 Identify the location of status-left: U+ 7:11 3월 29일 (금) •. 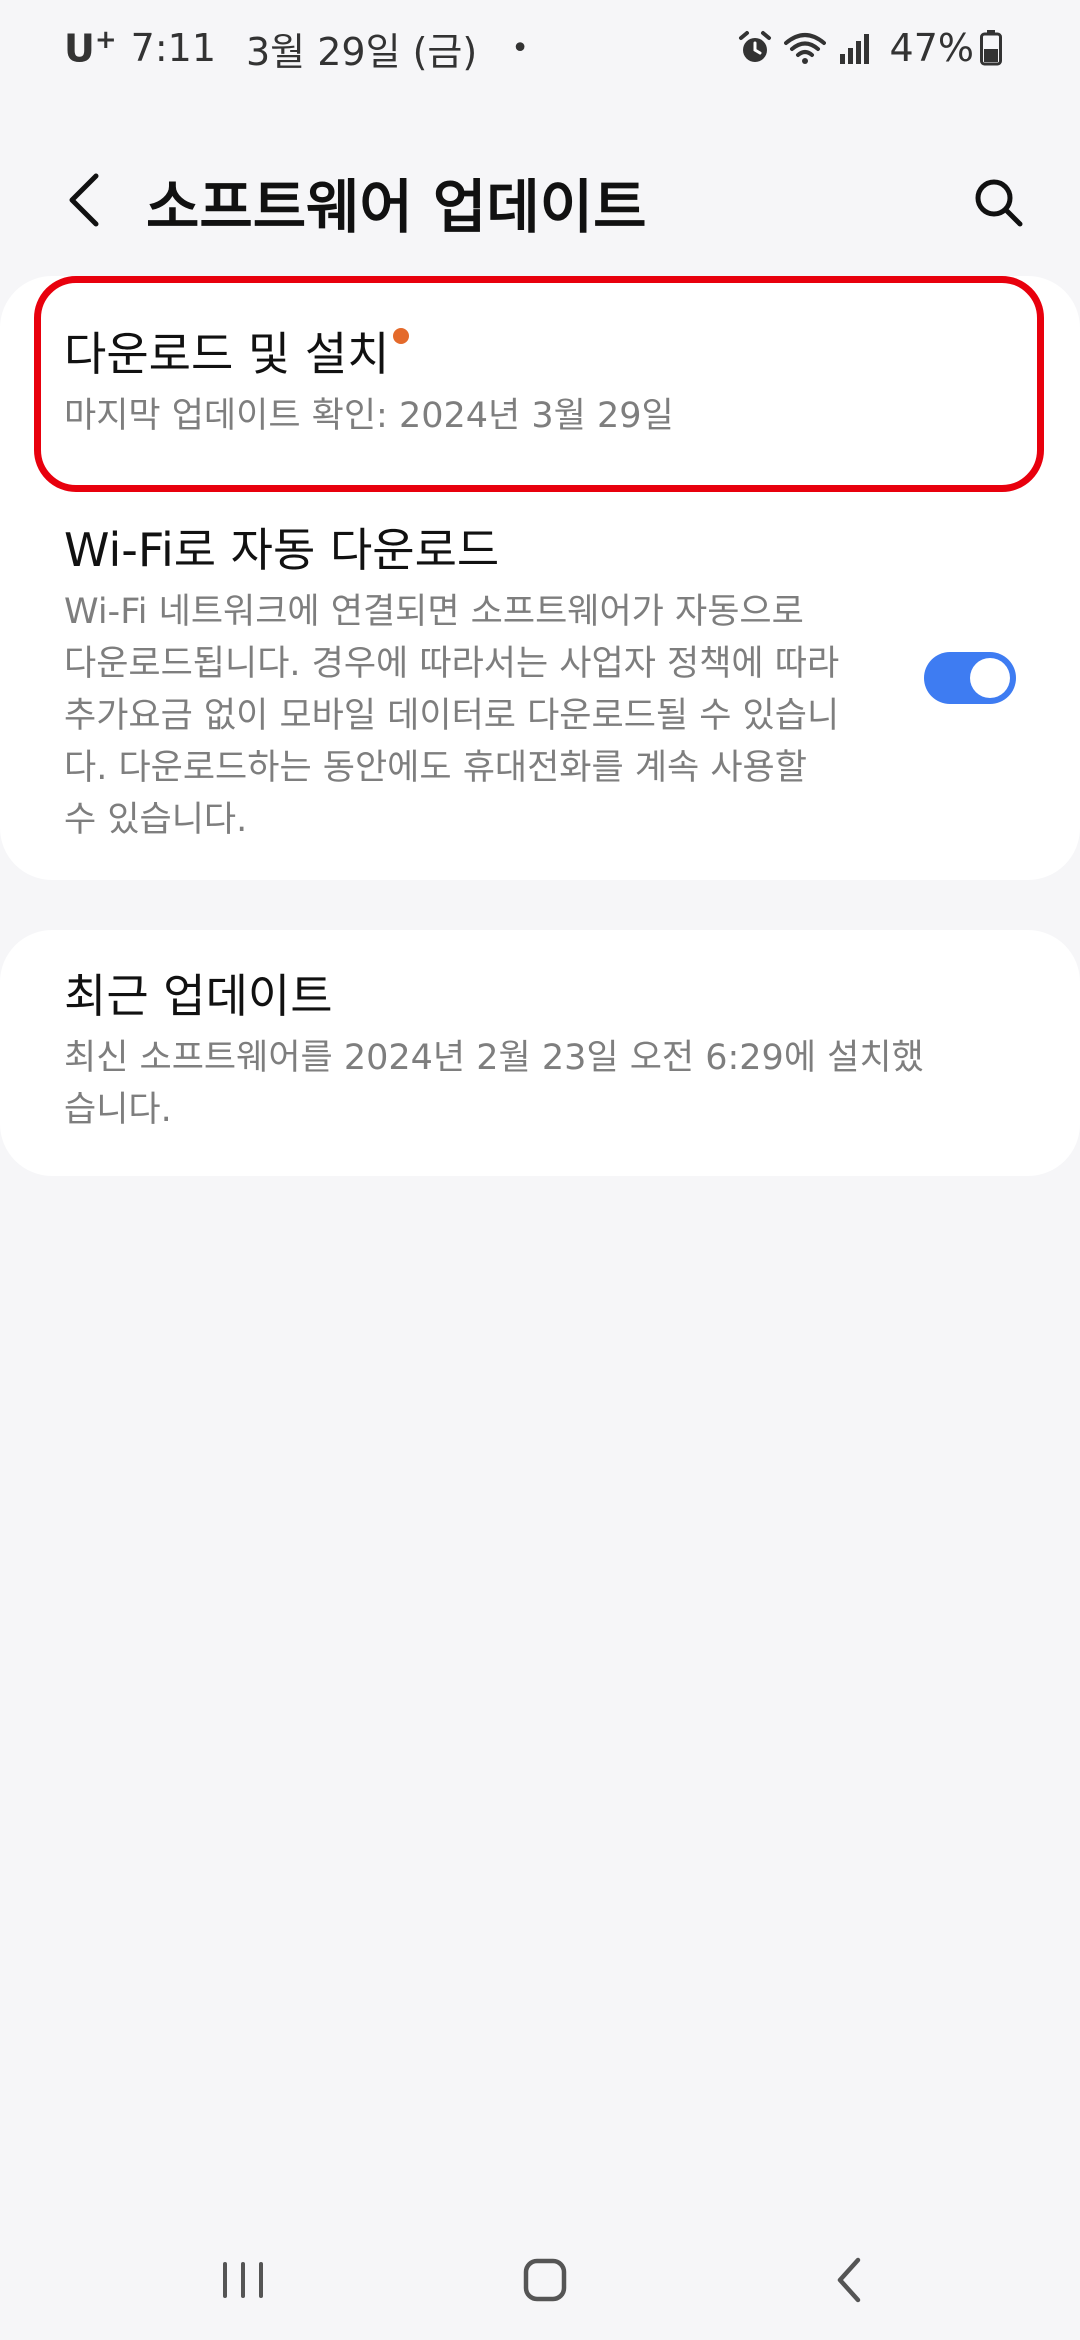
(296, 48).